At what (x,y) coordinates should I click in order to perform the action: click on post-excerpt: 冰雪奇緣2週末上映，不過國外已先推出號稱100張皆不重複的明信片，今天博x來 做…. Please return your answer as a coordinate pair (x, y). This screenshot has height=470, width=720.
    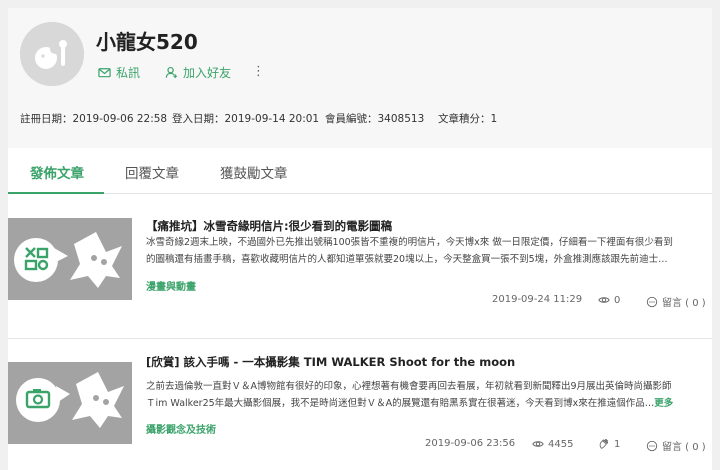
    Looking at the image, I should click on (426, 251).